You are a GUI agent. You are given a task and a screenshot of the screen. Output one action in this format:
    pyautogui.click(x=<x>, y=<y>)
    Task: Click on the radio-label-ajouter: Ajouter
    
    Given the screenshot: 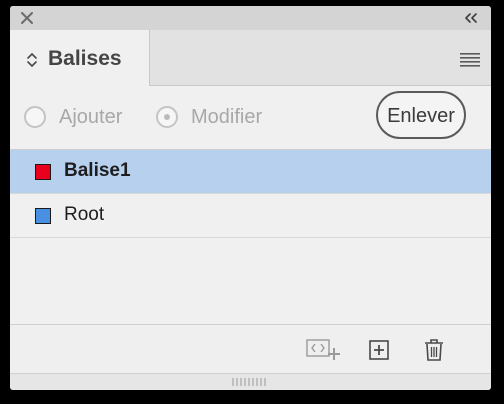 What is the action you would take?
    pyautogui.click(x=91, y=117)
    